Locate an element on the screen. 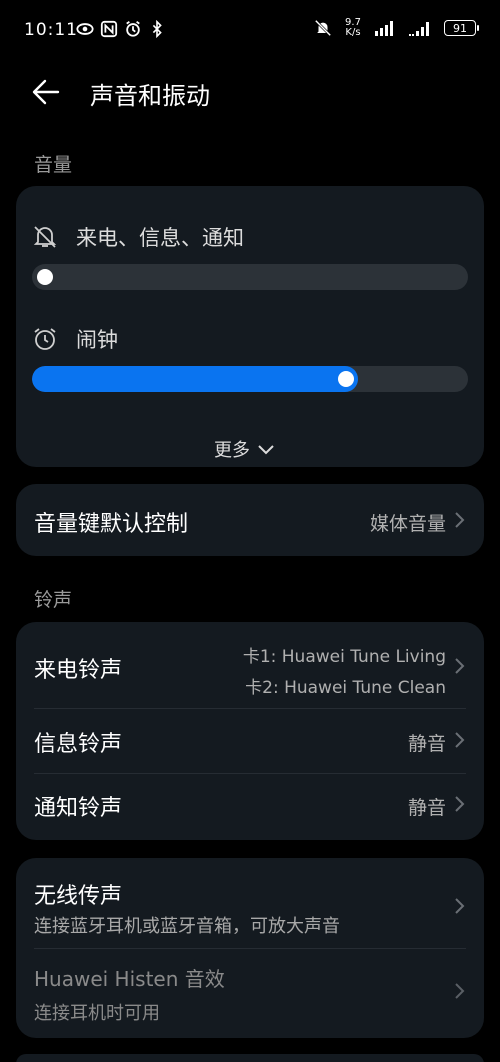 The height and width of the screenshot is (1062, 500). ringer-volume-slider is located at coordinates (250, 277).